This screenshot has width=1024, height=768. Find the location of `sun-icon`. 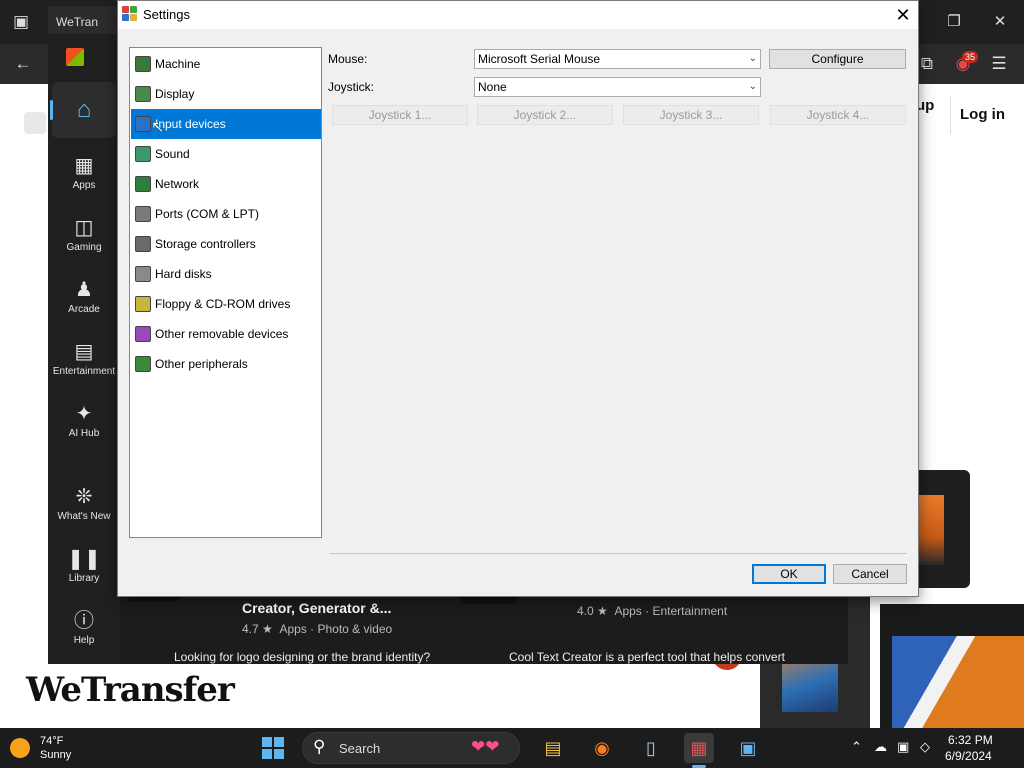

sun-icon is located at coordinates (20, 748).